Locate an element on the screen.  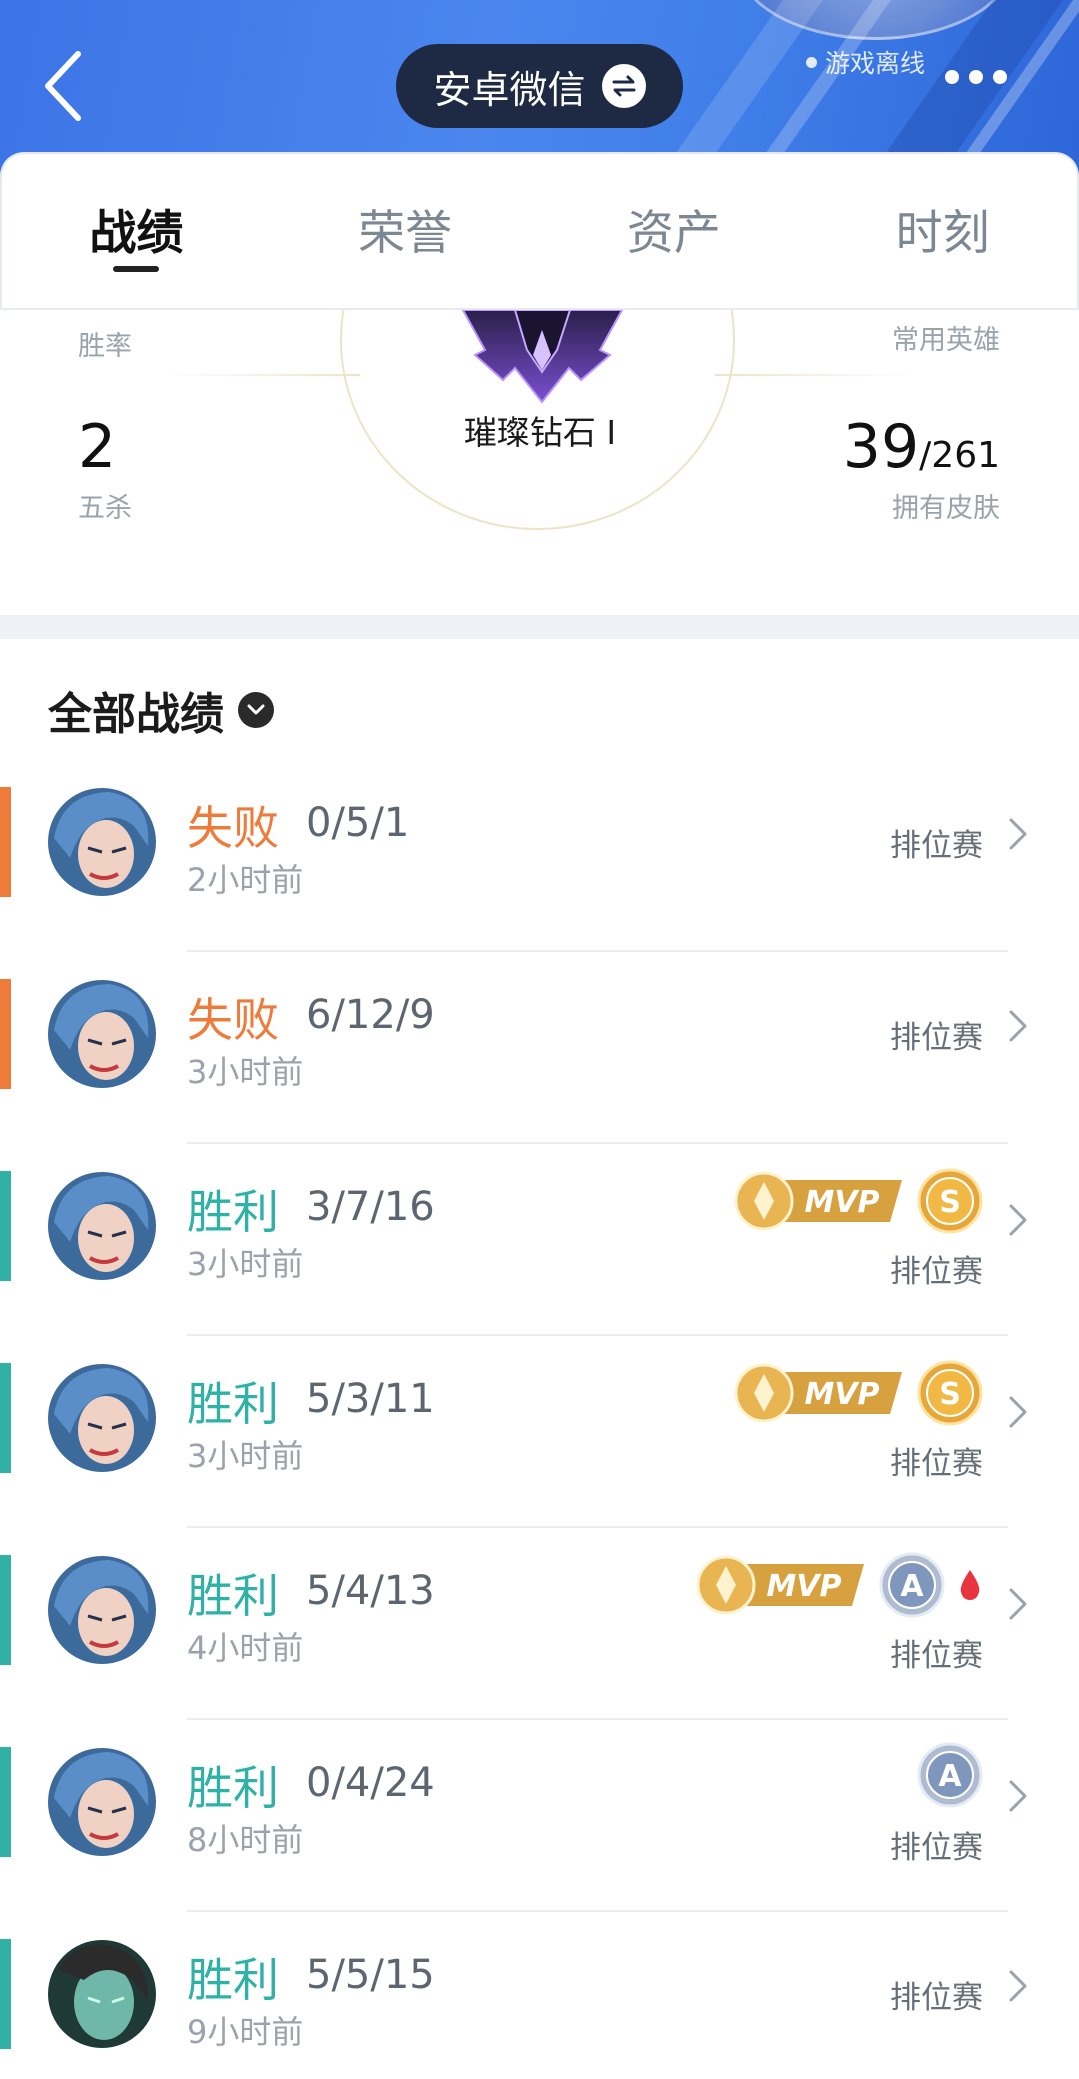
tab-bar: 战绩 荣誉 资产 时刻 is located at coordinates (539, 231).